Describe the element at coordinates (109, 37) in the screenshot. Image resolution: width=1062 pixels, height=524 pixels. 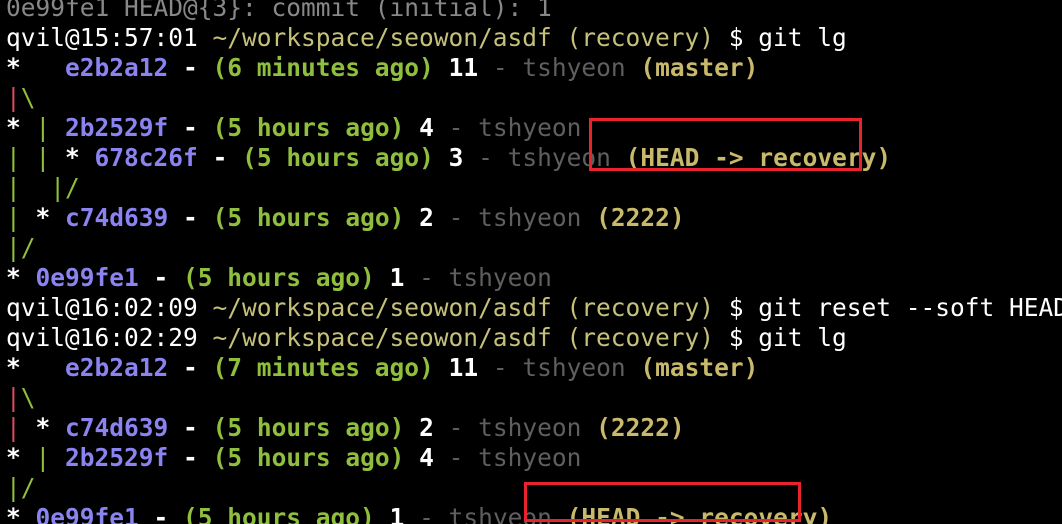
I see `shell-prompt: qvil@15:57:01` at that location.